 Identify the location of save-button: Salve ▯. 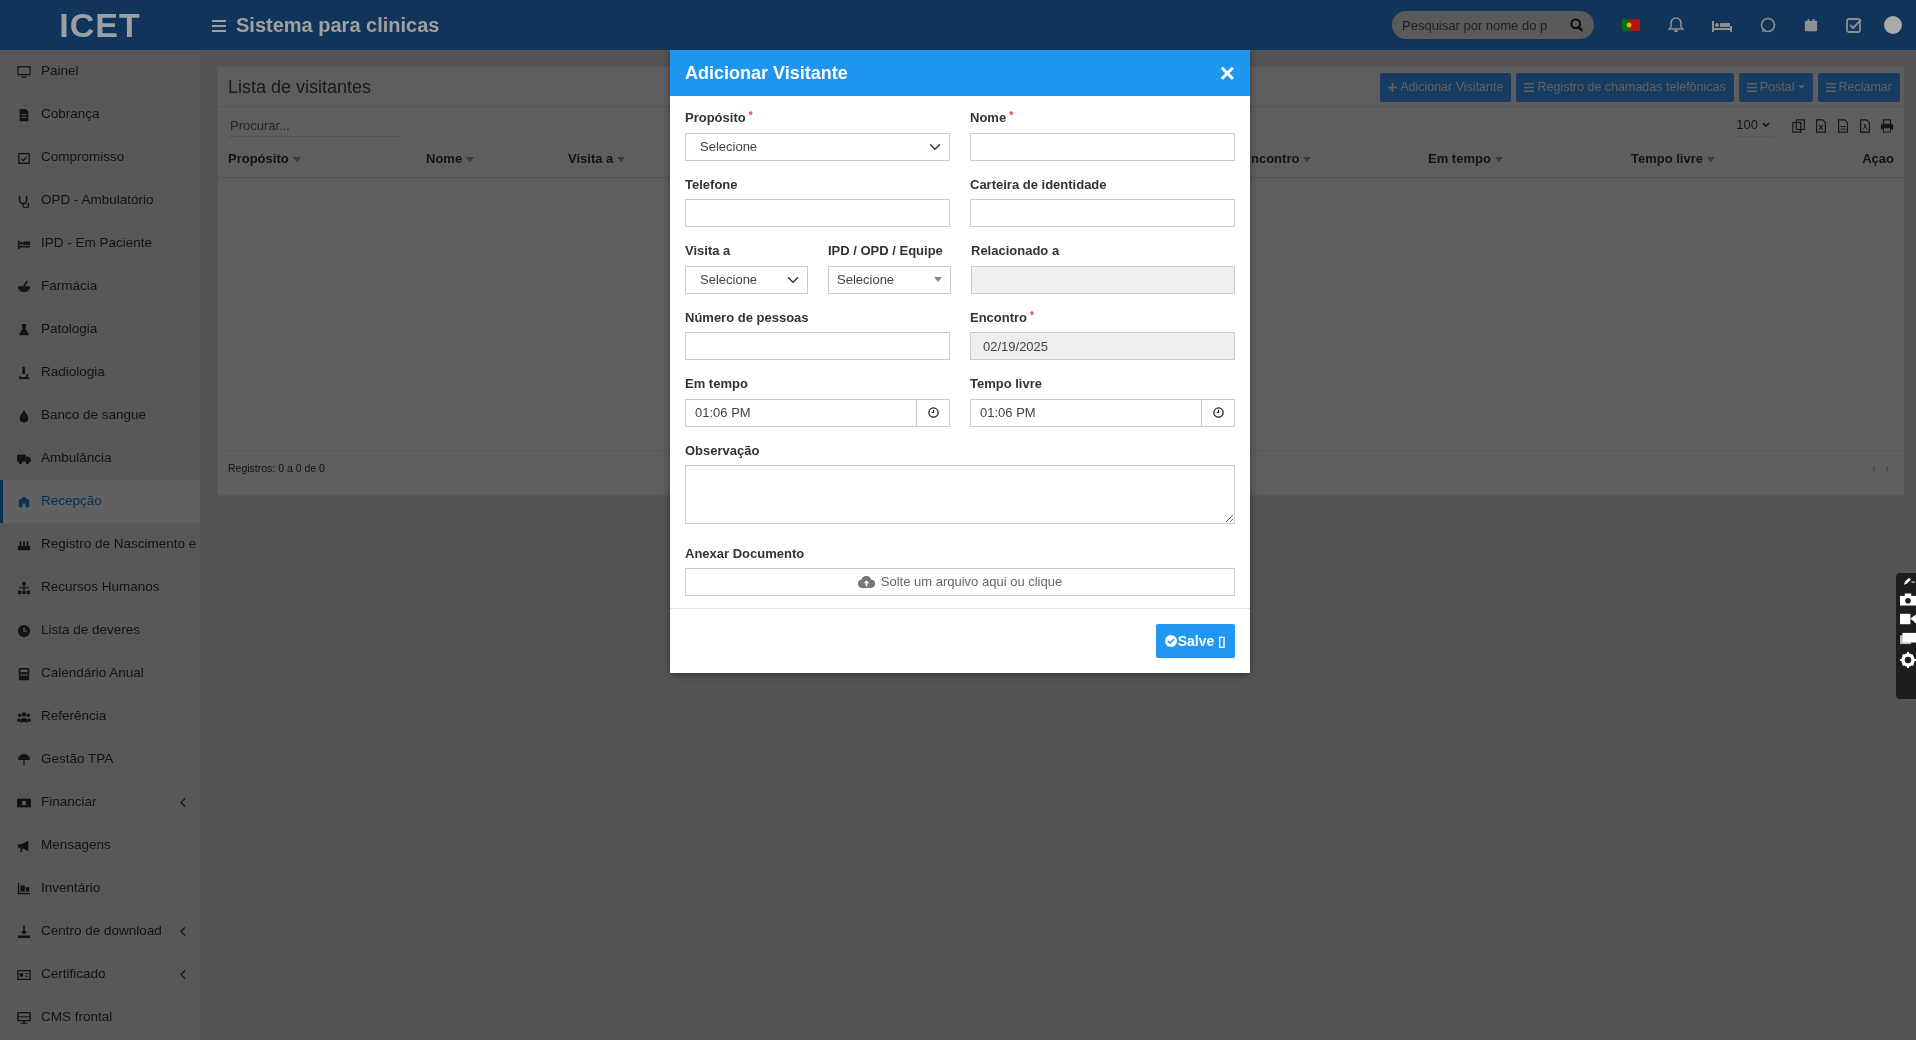
(1195, 641).